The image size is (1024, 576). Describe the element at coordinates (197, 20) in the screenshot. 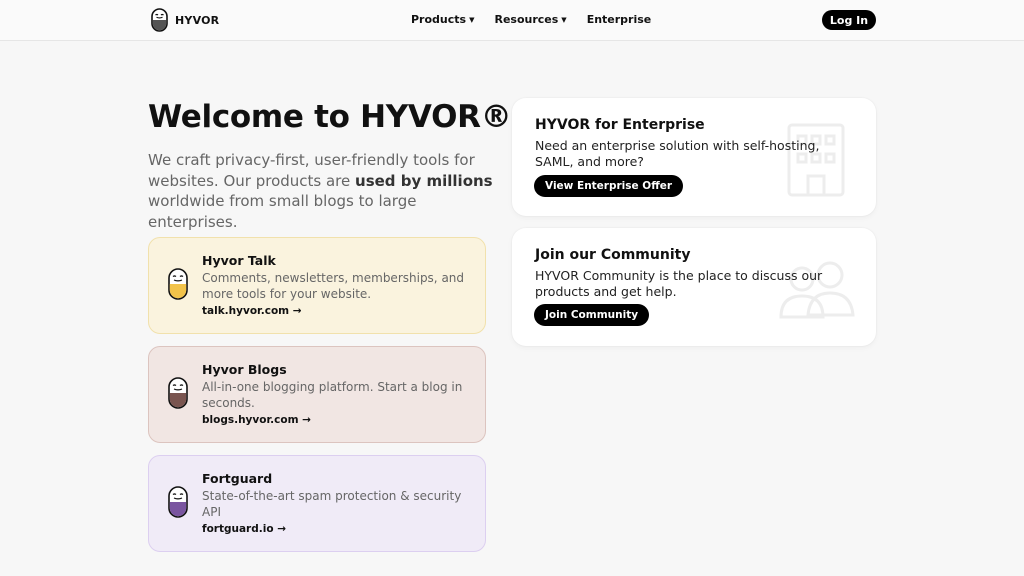

I see `brand-name: HYVOR` at that location.